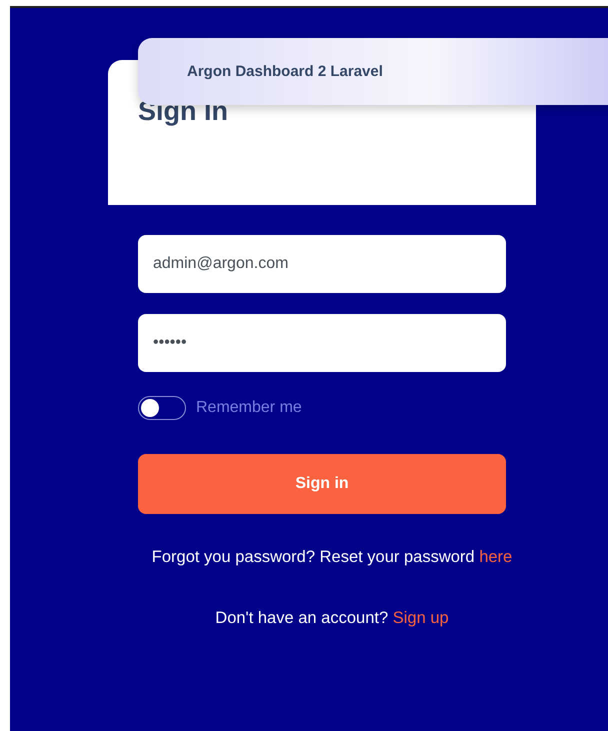 The height and width of the screenshot is (731, 608). Describe the element at coordinates (332, 618) in the screenshot. I see `account-prompt: Don't have an account? Sign up` at that location.